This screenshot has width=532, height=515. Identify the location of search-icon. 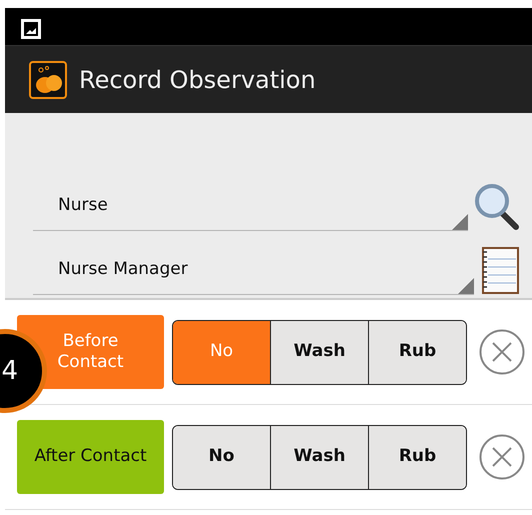
(497, 207).